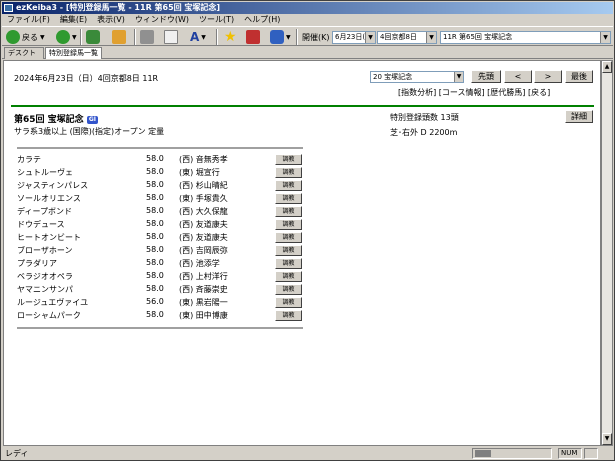 Image resolution: width=615 pixels, height=461 pixels. What do you see at coordinates (474, 92) in the screenshot?
I see `nav-links: [指数分析] [コース情報] [歴代勝馬] [戻る]` at bounding box center [474, 92].